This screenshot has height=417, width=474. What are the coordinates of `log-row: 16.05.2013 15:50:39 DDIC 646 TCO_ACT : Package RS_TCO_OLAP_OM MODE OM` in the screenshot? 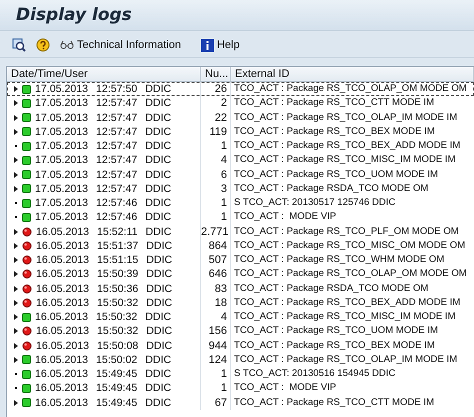 It's located at (240, 274).